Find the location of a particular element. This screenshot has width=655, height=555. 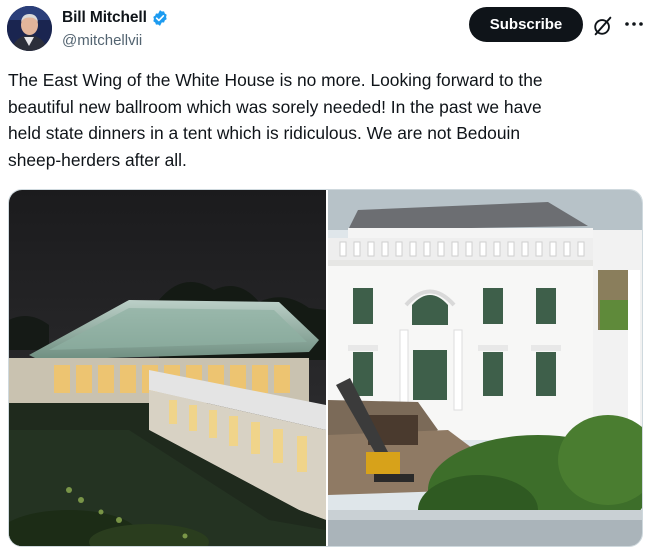

more-horizontal-icon is located at coordinates (634, 24).